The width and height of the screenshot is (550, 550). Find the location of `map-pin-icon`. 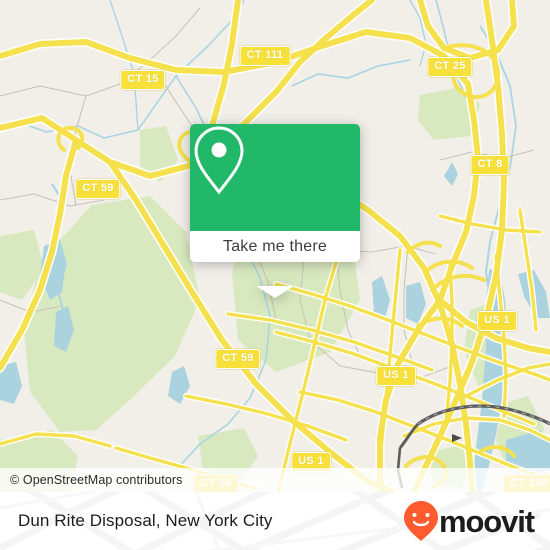

map-pin-icon is located at coordinates (219, 160).